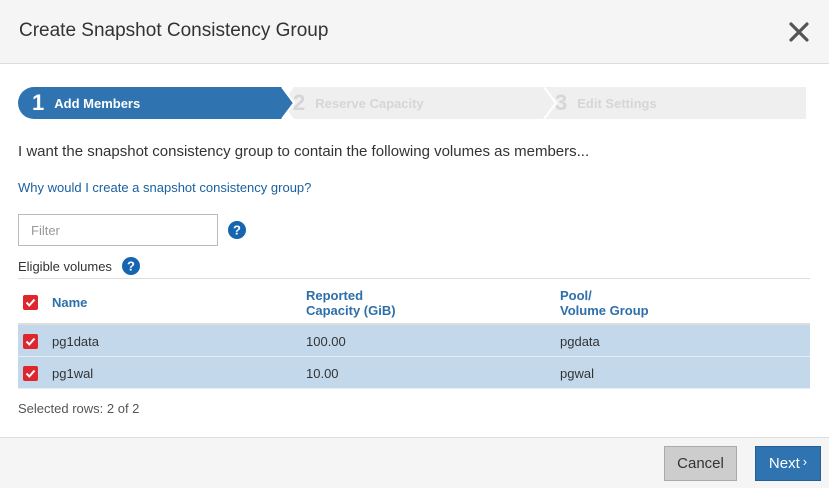 The image size is (829, 488). Describe the element at coordinates (617, 103) in the screenshot. I see `wizard-step-label: Edit Settings` at that location.